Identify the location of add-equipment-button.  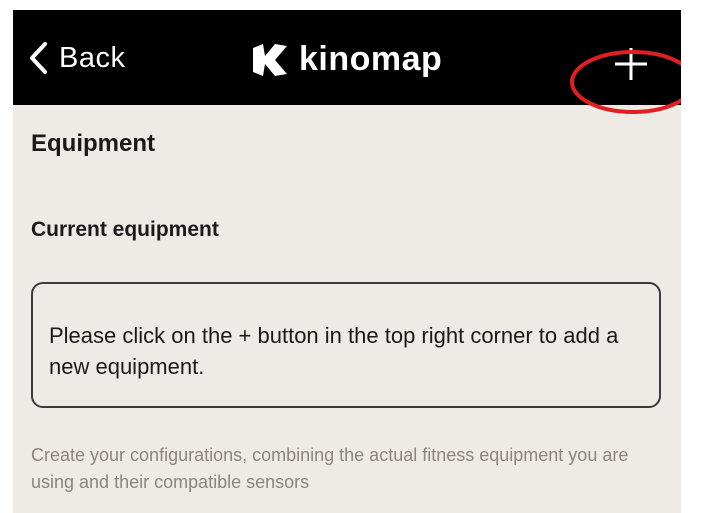
(631, 64).